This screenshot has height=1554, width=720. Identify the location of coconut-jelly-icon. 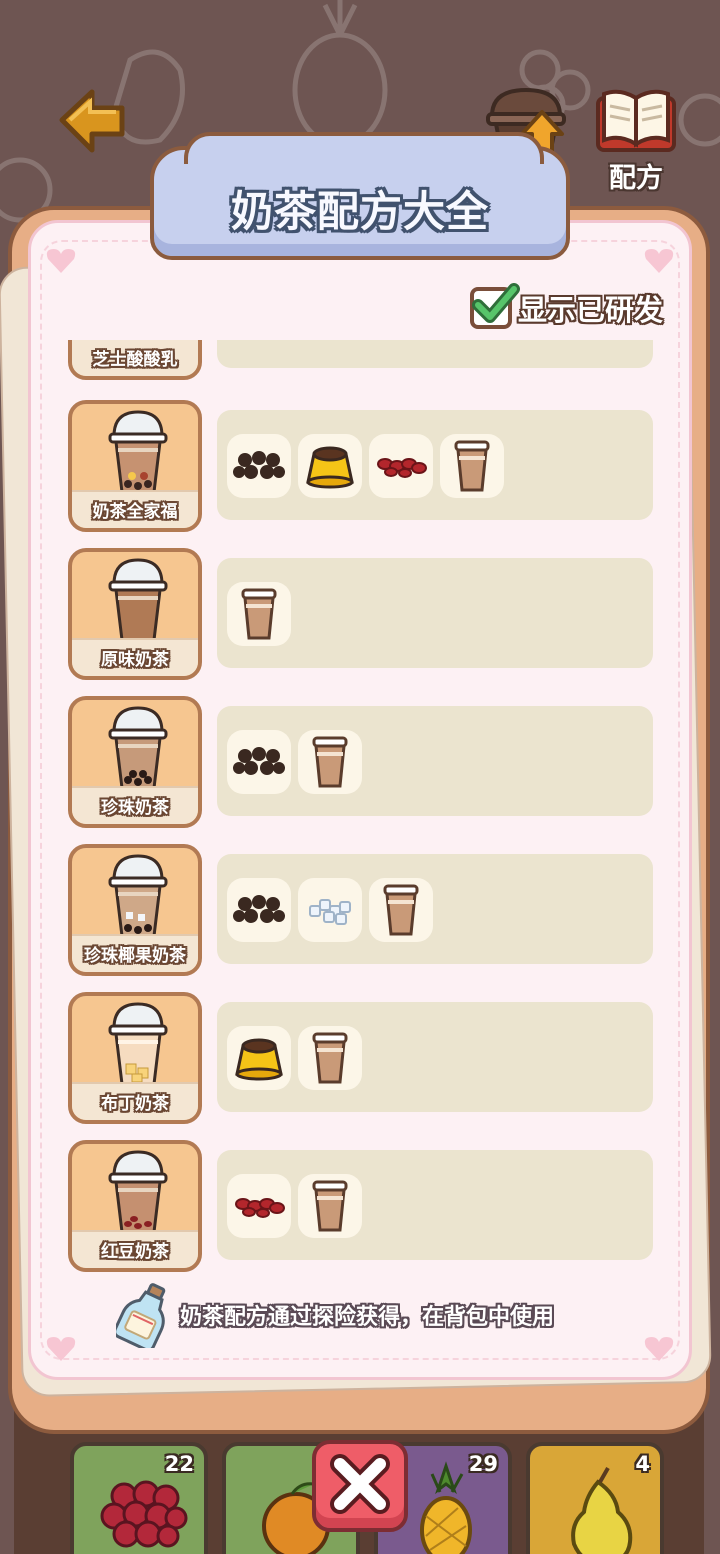
(330, 912).